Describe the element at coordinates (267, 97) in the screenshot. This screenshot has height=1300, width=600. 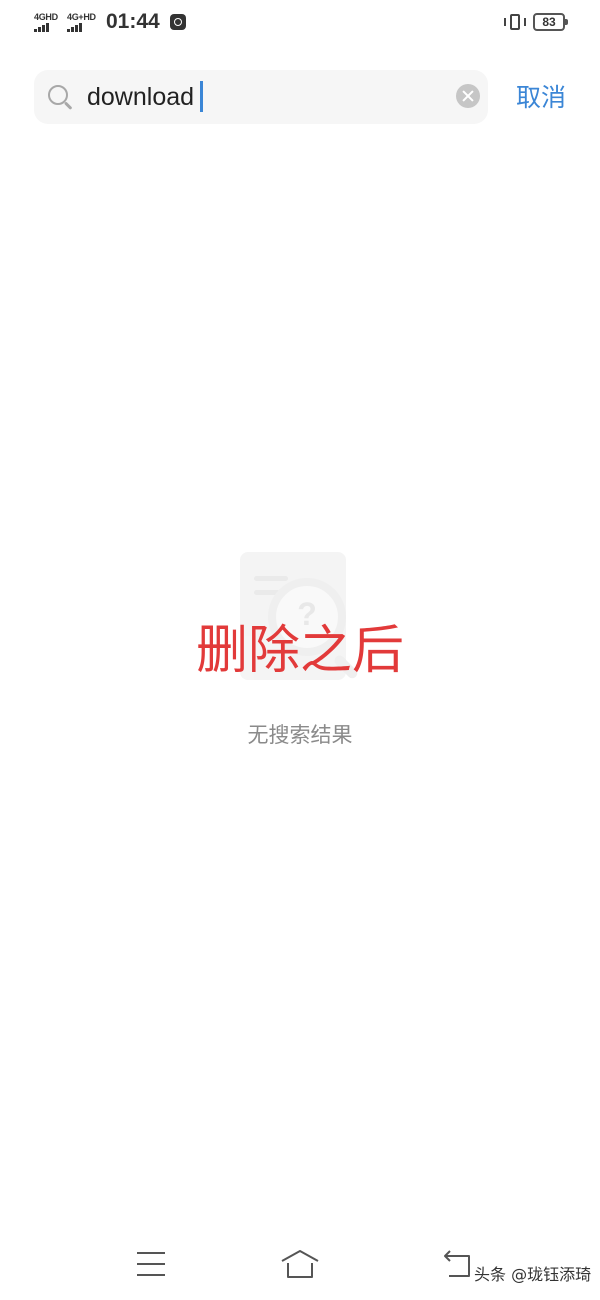
I see `search-input` at that location.